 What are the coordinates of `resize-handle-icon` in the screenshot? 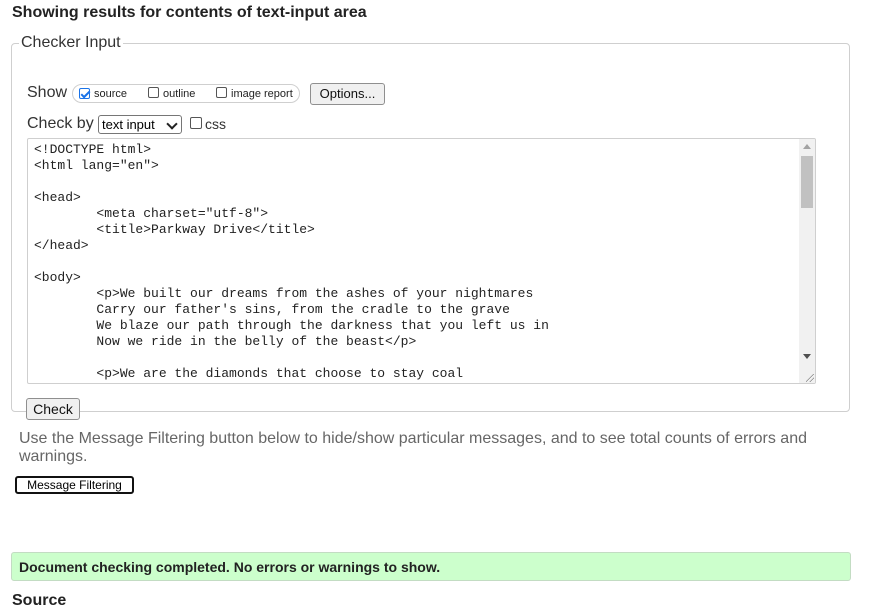 It's located at (810, 378).